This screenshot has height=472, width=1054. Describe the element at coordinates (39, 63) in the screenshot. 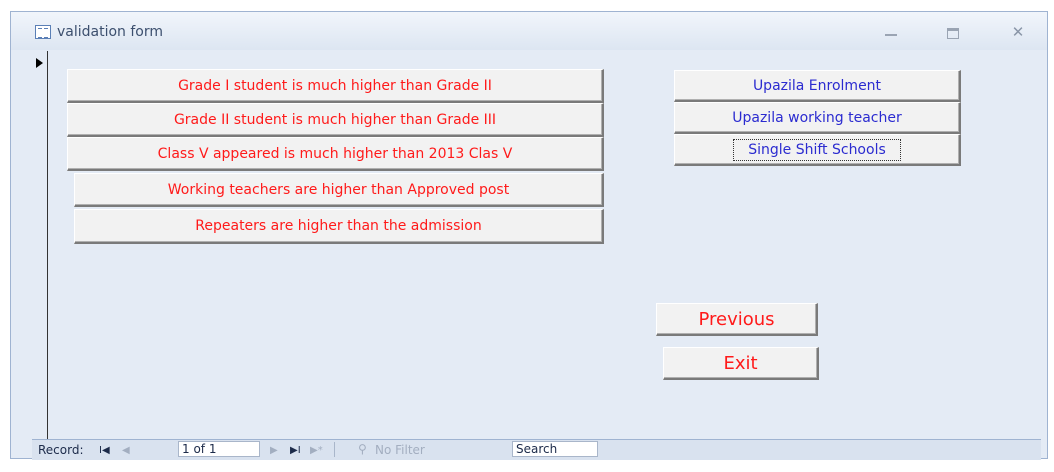

I see `record-selector-arrow-icon` at that location.